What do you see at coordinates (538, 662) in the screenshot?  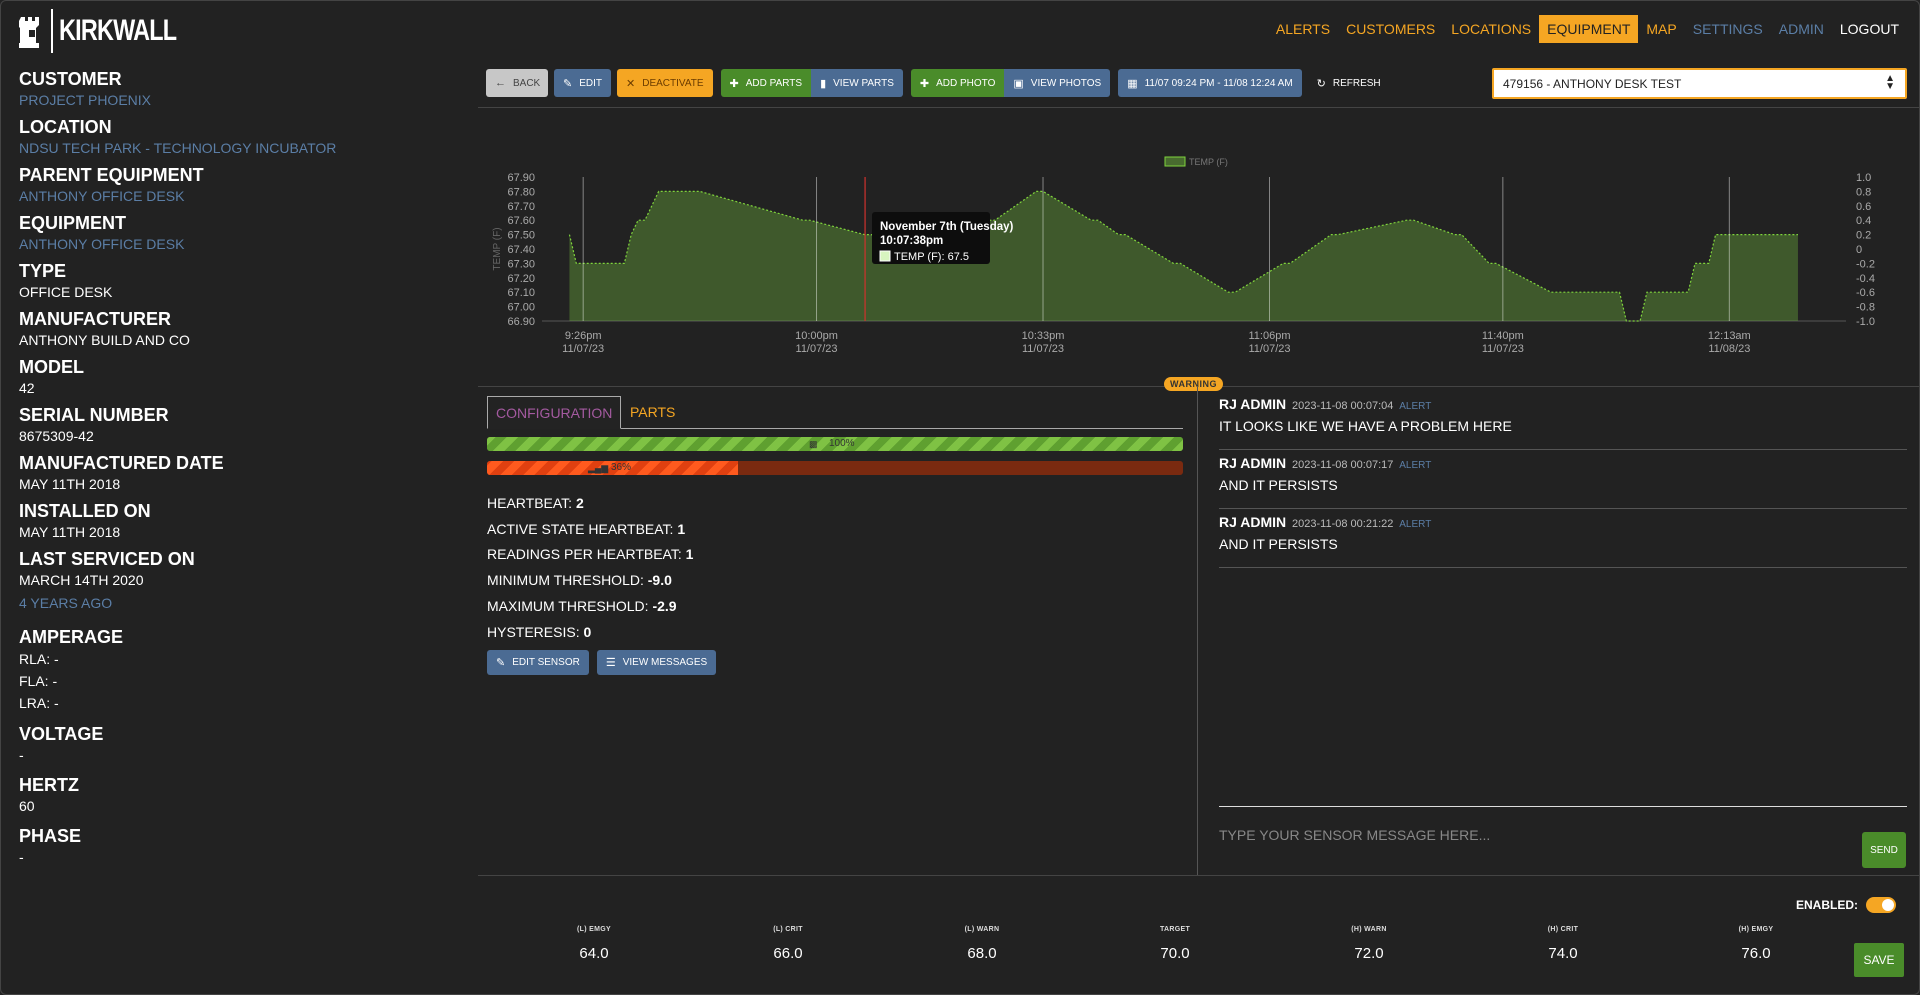 I see `edit-sensor-button: ✎ EDIT SENSOR` at bounding box center [538, 662].